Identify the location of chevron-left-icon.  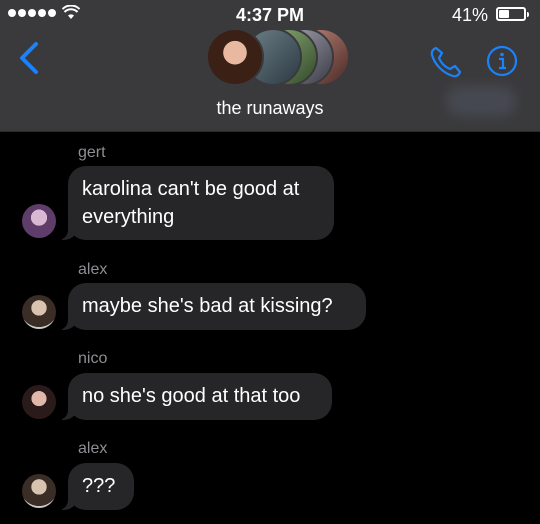
(30, 58).